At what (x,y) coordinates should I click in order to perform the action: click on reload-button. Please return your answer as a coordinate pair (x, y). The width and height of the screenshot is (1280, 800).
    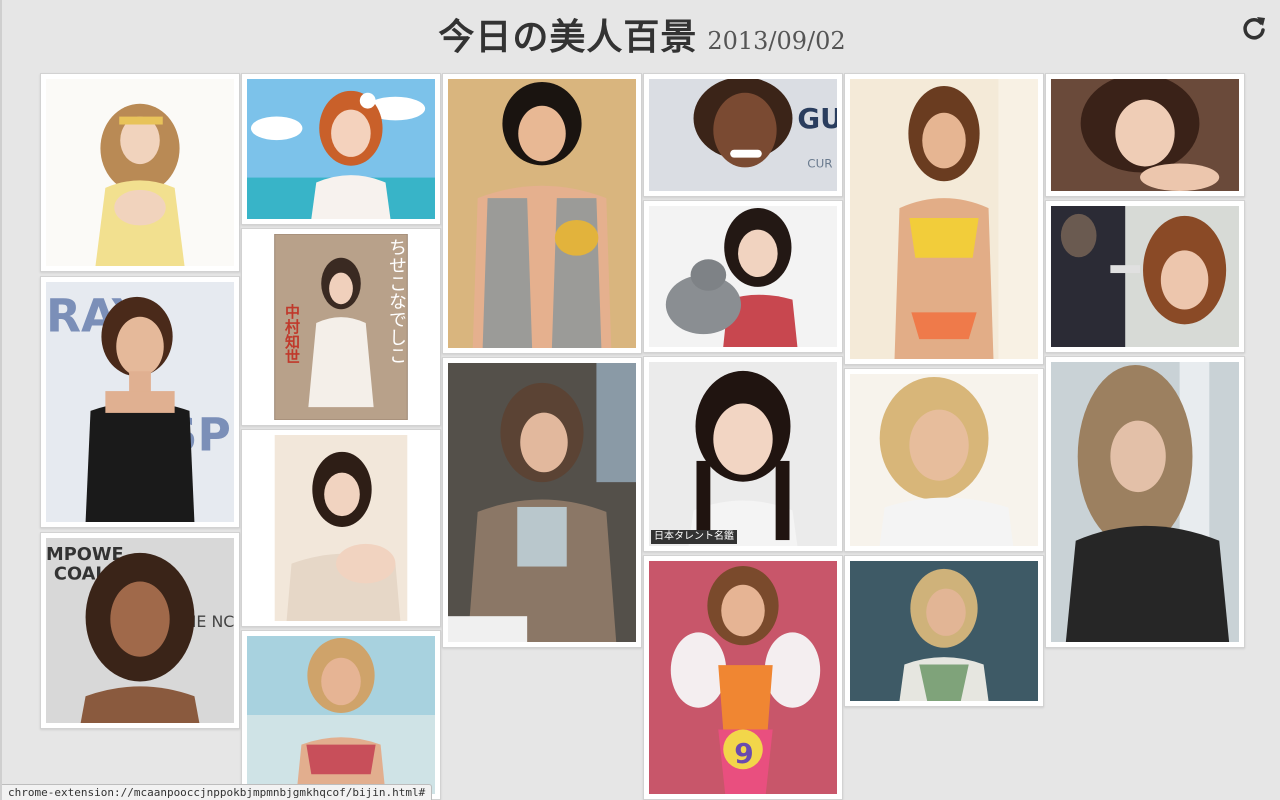
    Looking at the image, I should click on (1254, 28).